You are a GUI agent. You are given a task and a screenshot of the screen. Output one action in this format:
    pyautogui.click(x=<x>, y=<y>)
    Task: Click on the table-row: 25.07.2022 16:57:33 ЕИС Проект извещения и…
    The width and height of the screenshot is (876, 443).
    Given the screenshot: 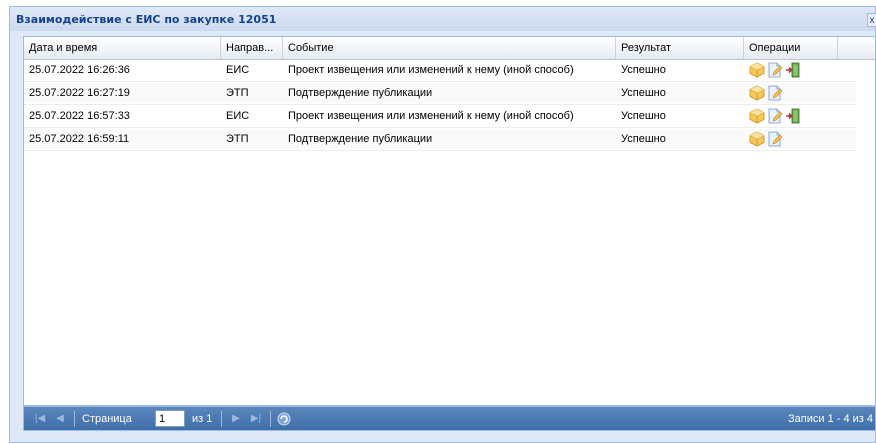 What is the action you would take?
    pyautogui.click(x=440, y=116)
    